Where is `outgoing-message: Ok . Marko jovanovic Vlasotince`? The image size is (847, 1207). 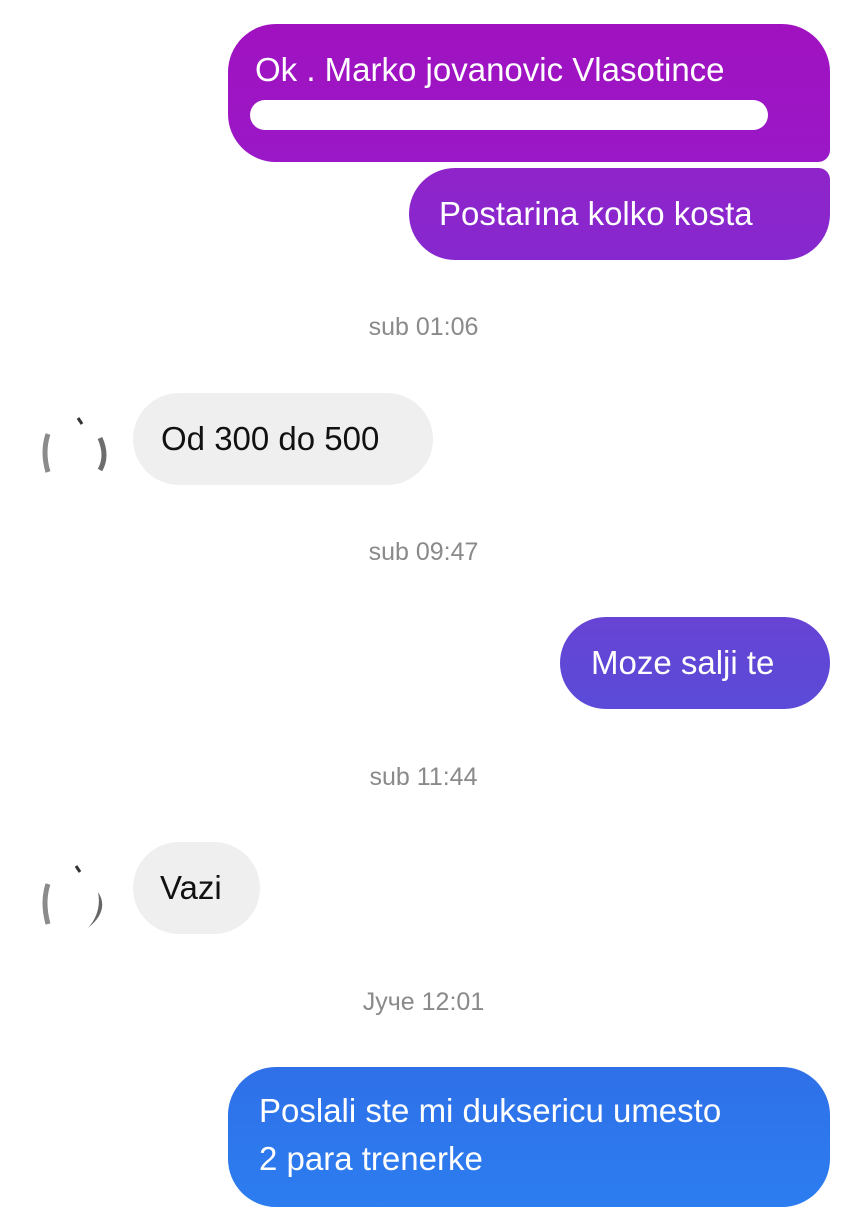 outgoing-message: Ok . Marko jovanovic Vlasotince is located at coordinates (529, 93).